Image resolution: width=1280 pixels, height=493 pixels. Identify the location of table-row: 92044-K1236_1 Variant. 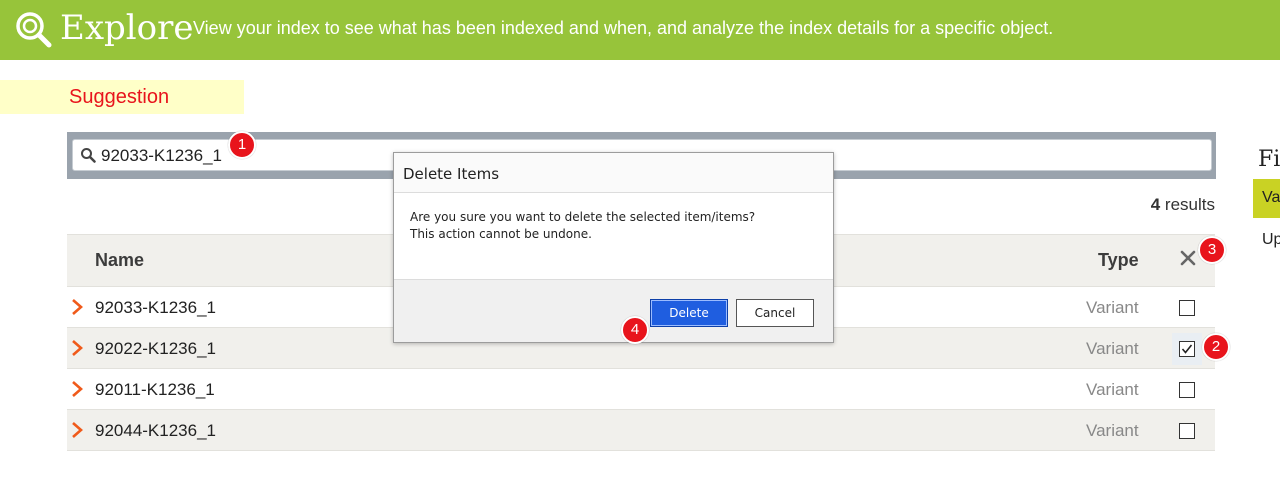
(641, 430).